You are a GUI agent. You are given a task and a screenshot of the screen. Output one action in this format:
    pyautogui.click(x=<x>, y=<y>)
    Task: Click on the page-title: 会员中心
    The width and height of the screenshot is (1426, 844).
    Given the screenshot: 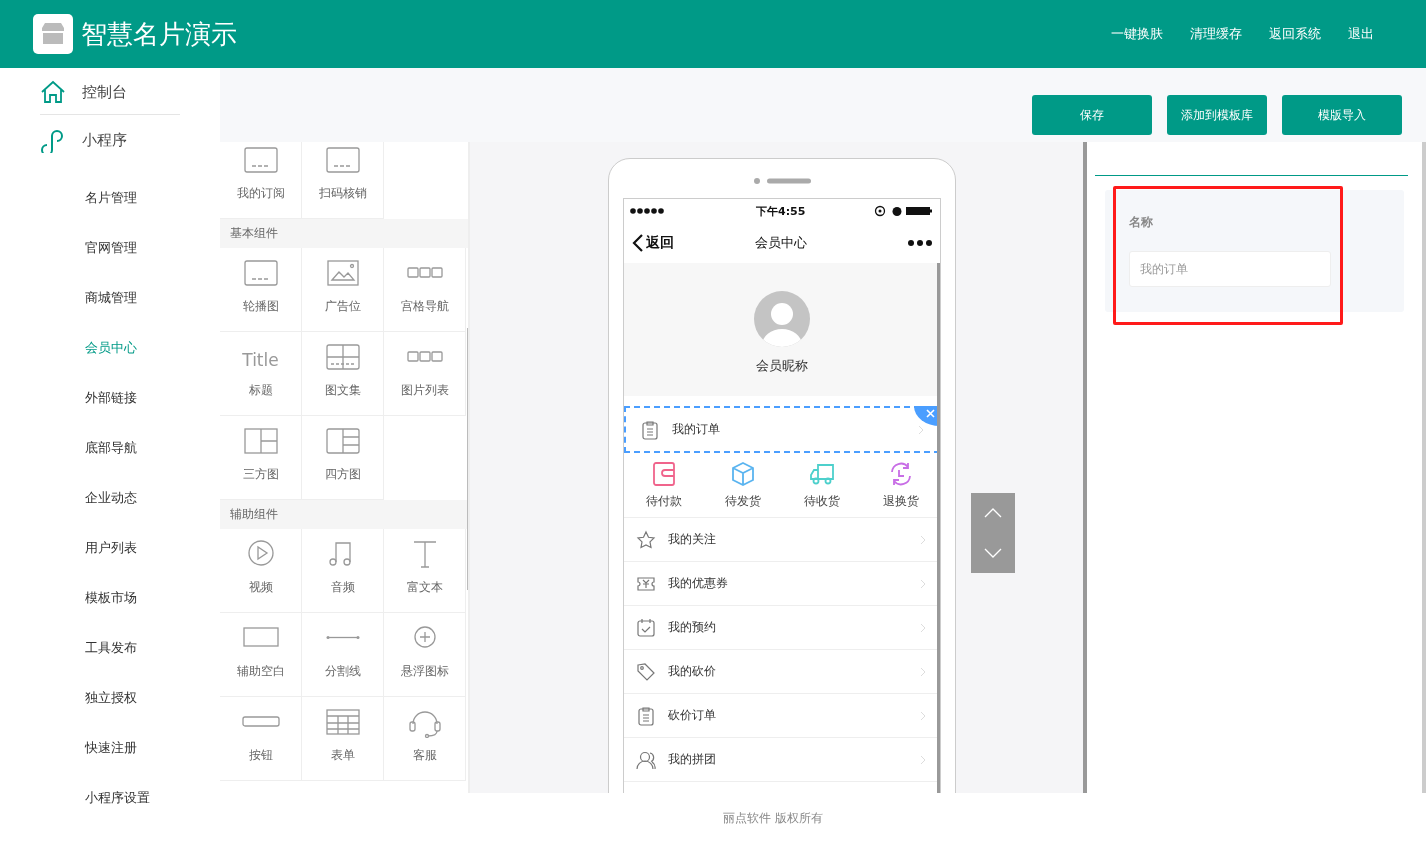 What is the action you would take?
    pyautogui.click(x=781, y=243)
    